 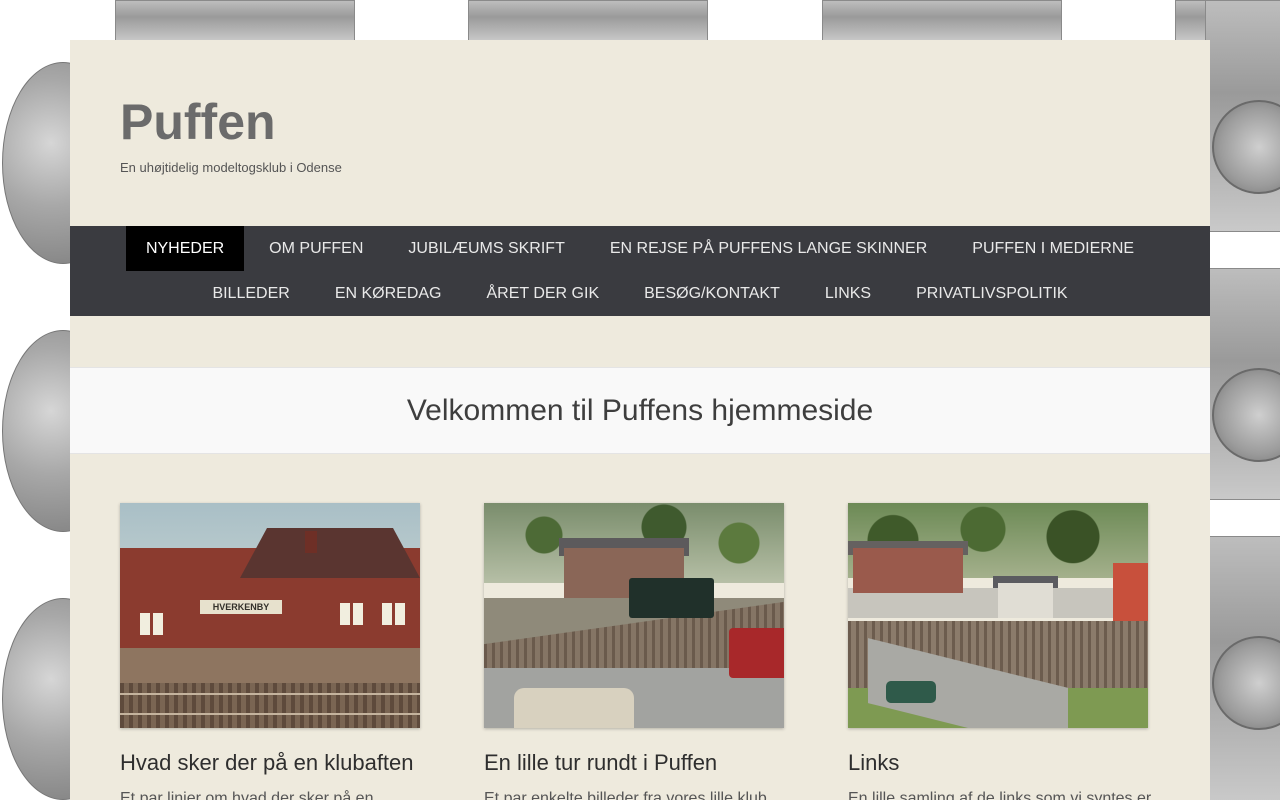 What do you see at coordinates (250, 293) in the screenshot?
I see `nav-item-billeder: BILLEDER` at bounding box center [250, 293].